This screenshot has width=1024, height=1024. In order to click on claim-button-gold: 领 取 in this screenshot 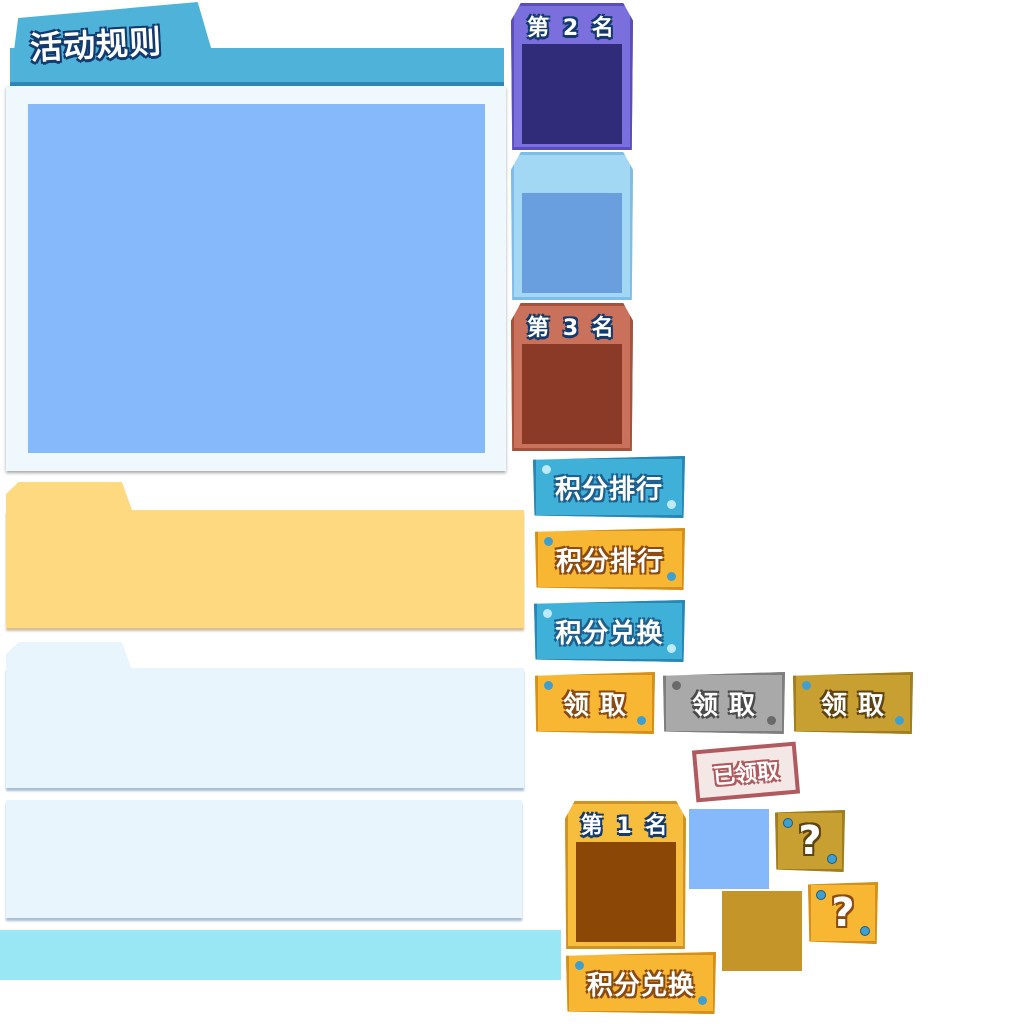, I will do `click(853, 703)`.